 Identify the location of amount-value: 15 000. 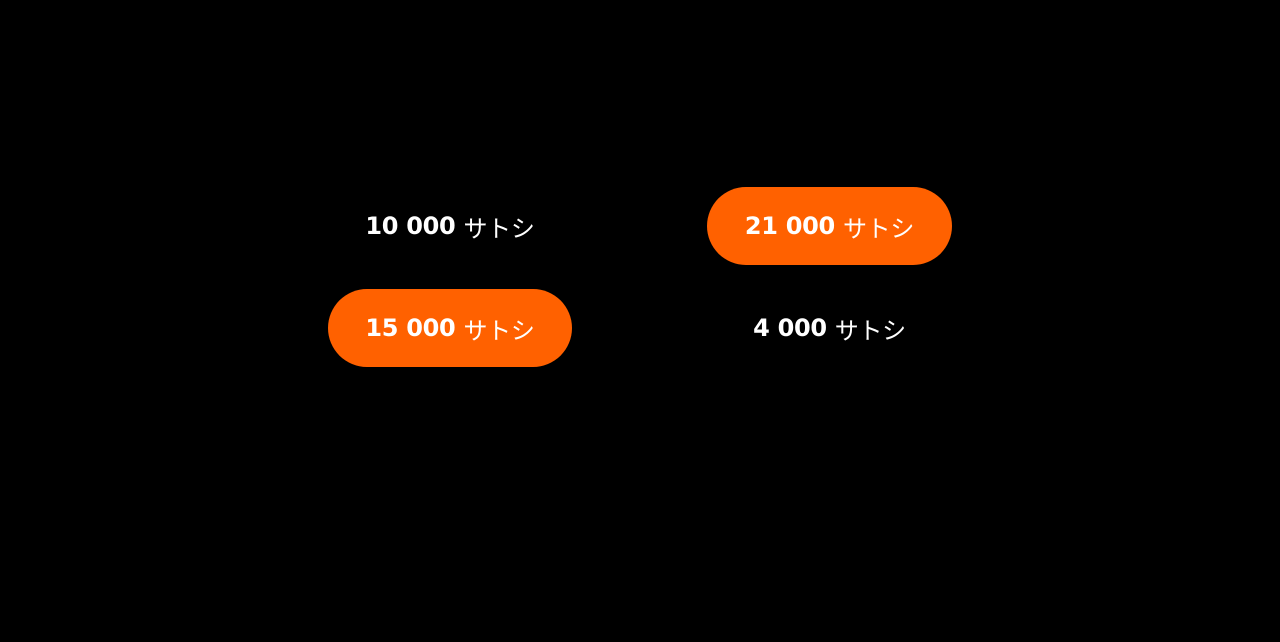
(410, 328).